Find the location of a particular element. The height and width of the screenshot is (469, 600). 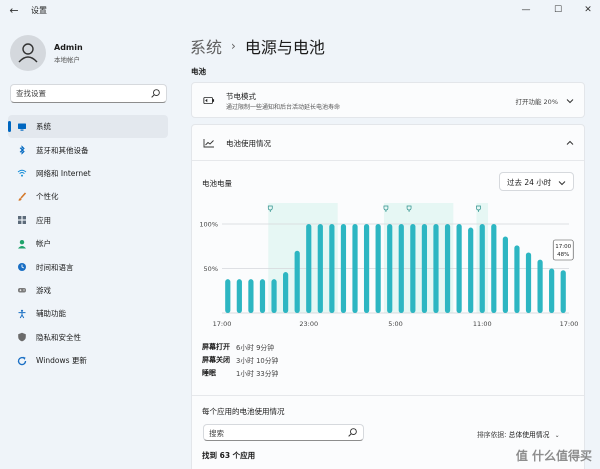

stat-value: 6小时 9分钟 is located at coordinates (255, 347).